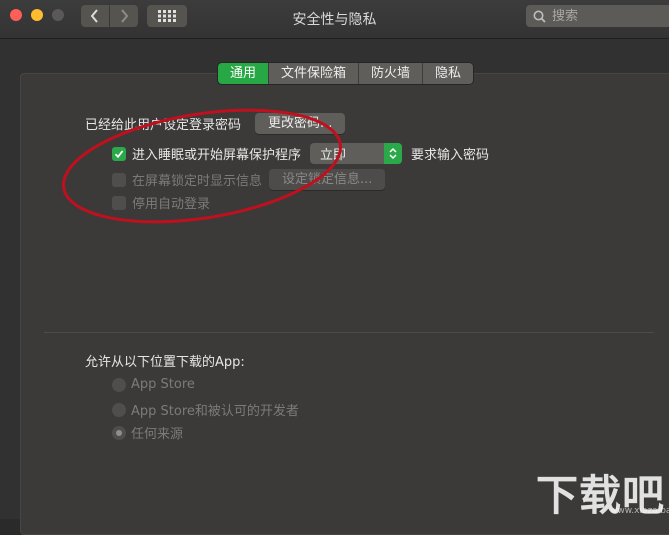 The height and width of the screenshot is (535, 669). Describe the element at coordinates (391, 73) in the screenshot. I see `tab-firewall: 防火墙` at that location.